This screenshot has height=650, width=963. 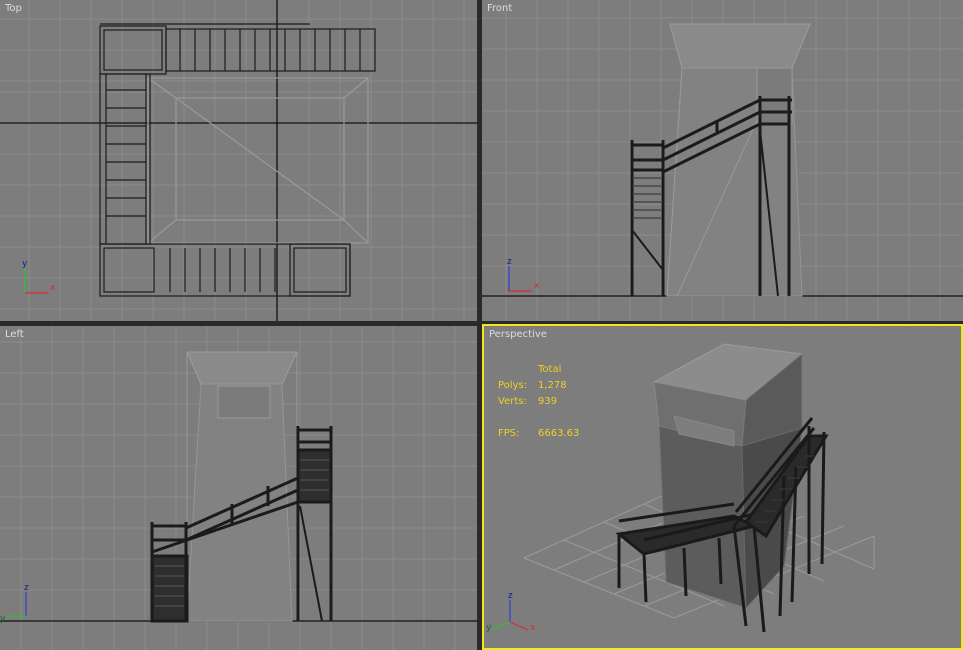 I want to click on viewport-label-perspective: Perspective, so click(x=518, y=334).